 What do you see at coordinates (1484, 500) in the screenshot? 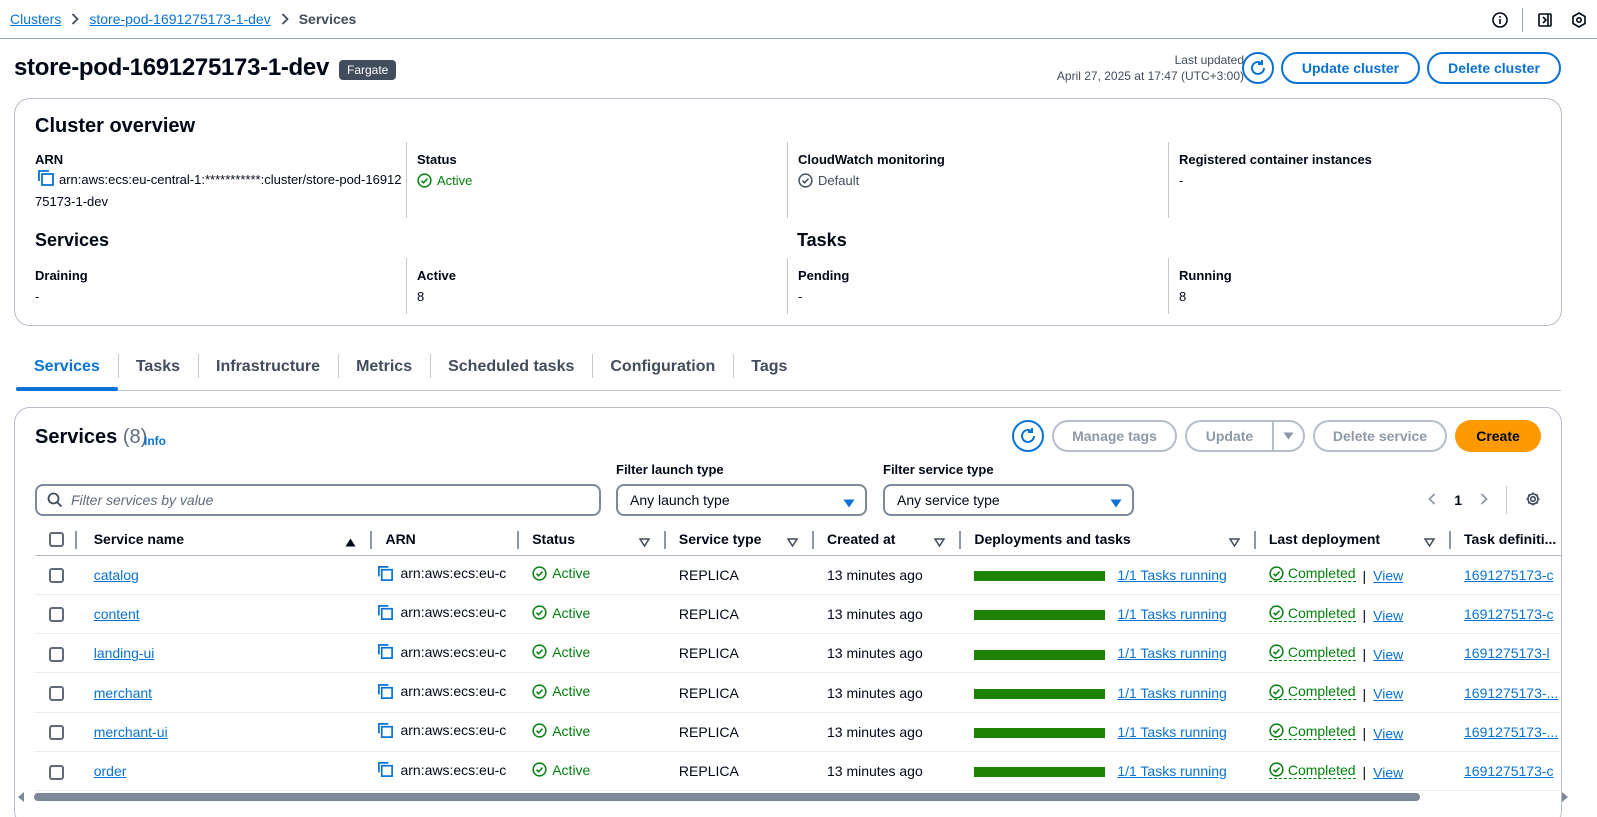
I see `chevron-right-icon` at bounding box center [1484, 500].